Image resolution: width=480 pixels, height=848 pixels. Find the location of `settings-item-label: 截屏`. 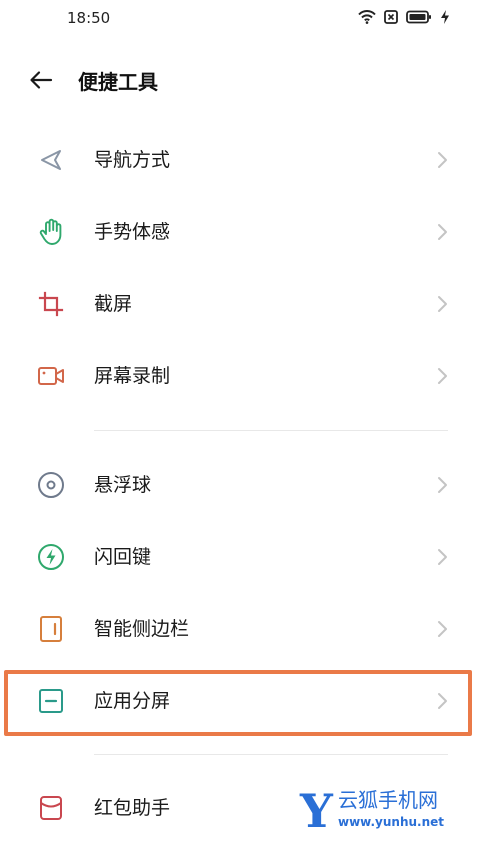

settings-item-label: 截屏 is located at coordinates (113, 304).